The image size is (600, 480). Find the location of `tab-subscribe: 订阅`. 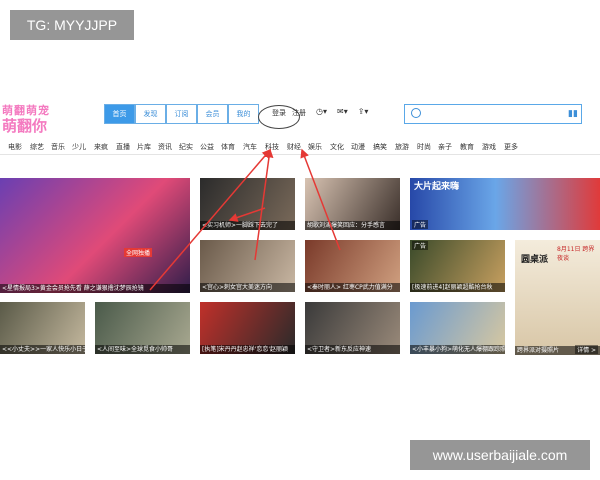

tab-subscribe: 订阅 is located at coordinates (181, 114).